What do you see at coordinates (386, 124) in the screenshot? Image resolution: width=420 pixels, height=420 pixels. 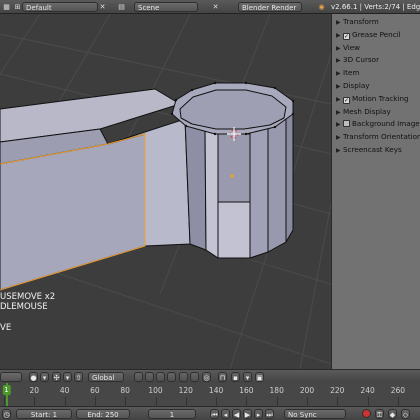 I see `panel-label: Background Images` at bounding box center [386, 124].